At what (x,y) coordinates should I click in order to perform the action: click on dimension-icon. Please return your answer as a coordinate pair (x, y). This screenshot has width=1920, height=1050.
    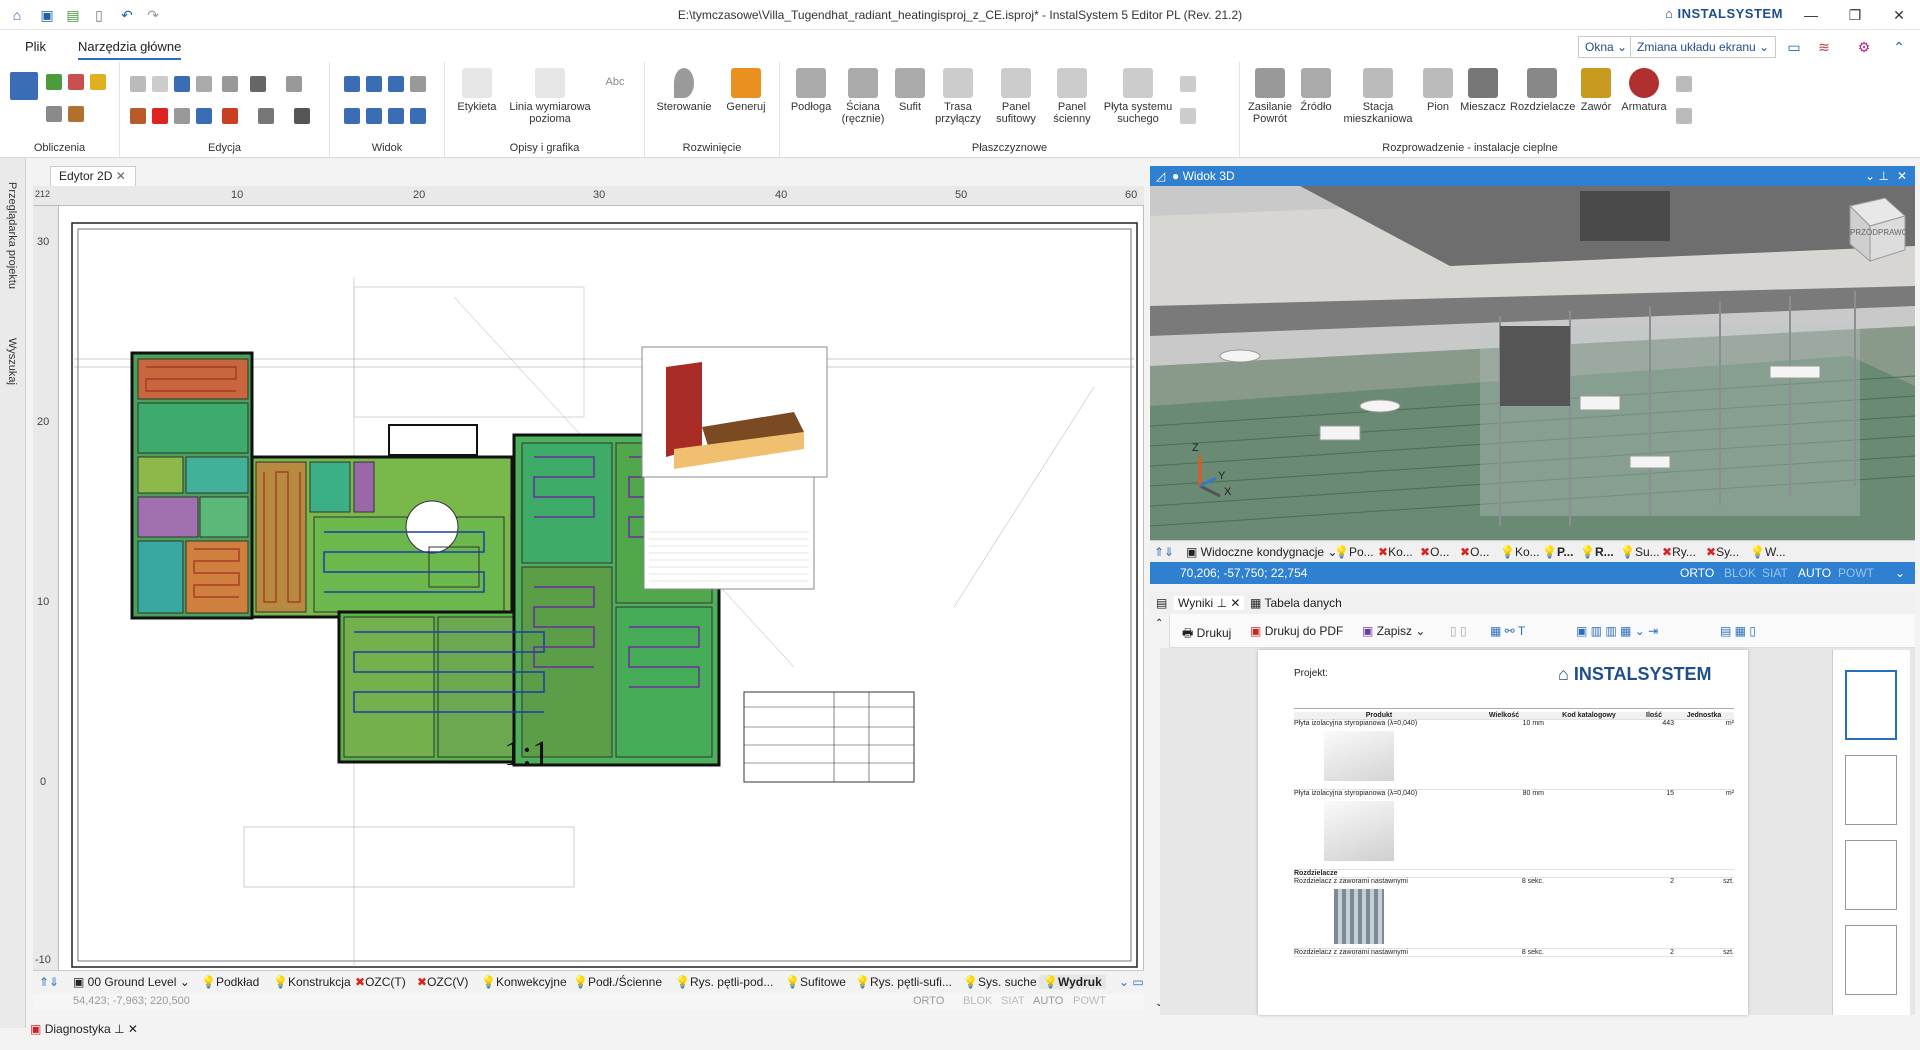
    Looking at the image, I should click on (230, 116).